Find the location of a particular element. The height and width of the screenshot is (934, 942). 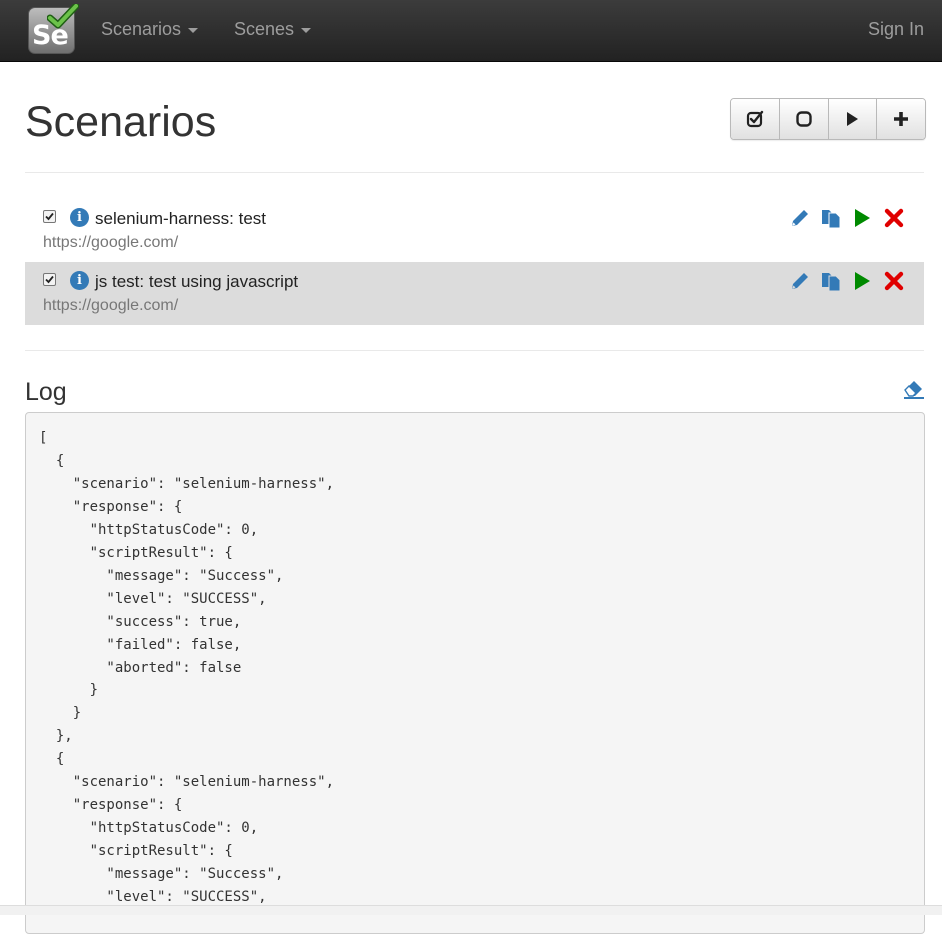

play-icon is located at coordinates (853, 119).